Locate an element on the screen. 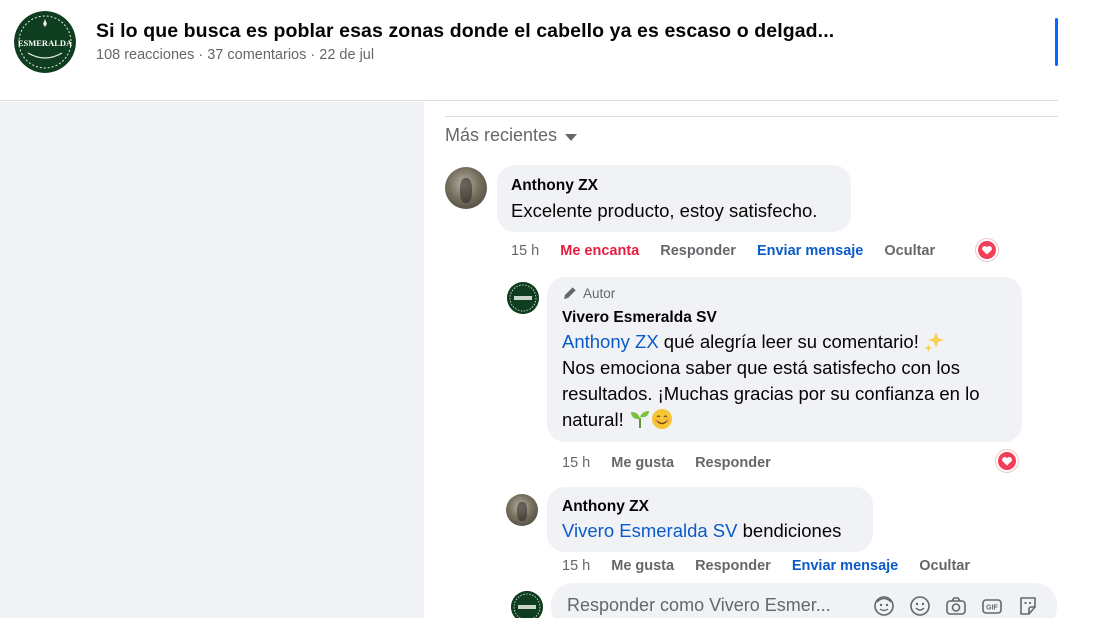 The height and width of the screenshot is (618, 1110). logo-text: ESMERALDA is located at coordinates (45, 43).